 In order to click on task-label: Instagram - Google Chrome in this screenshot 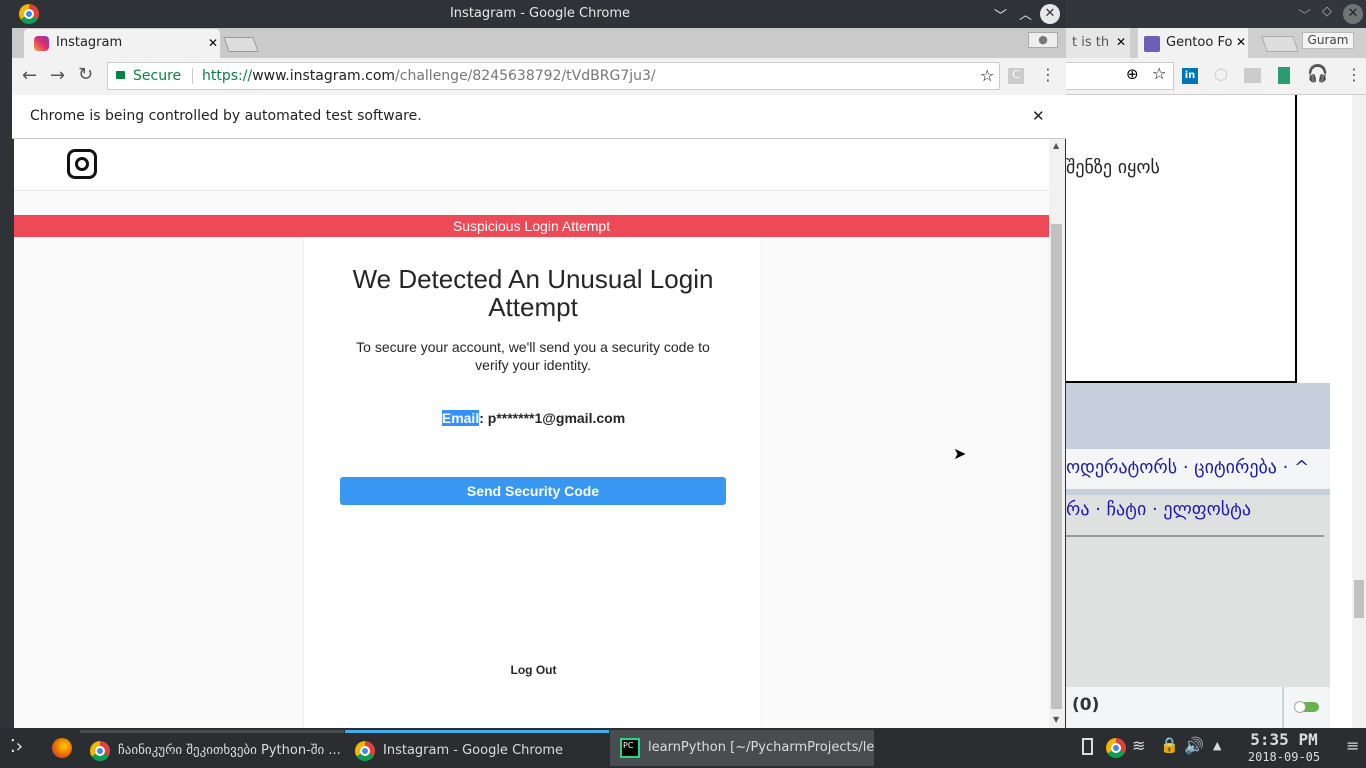, I will do `click(473, 750)`.